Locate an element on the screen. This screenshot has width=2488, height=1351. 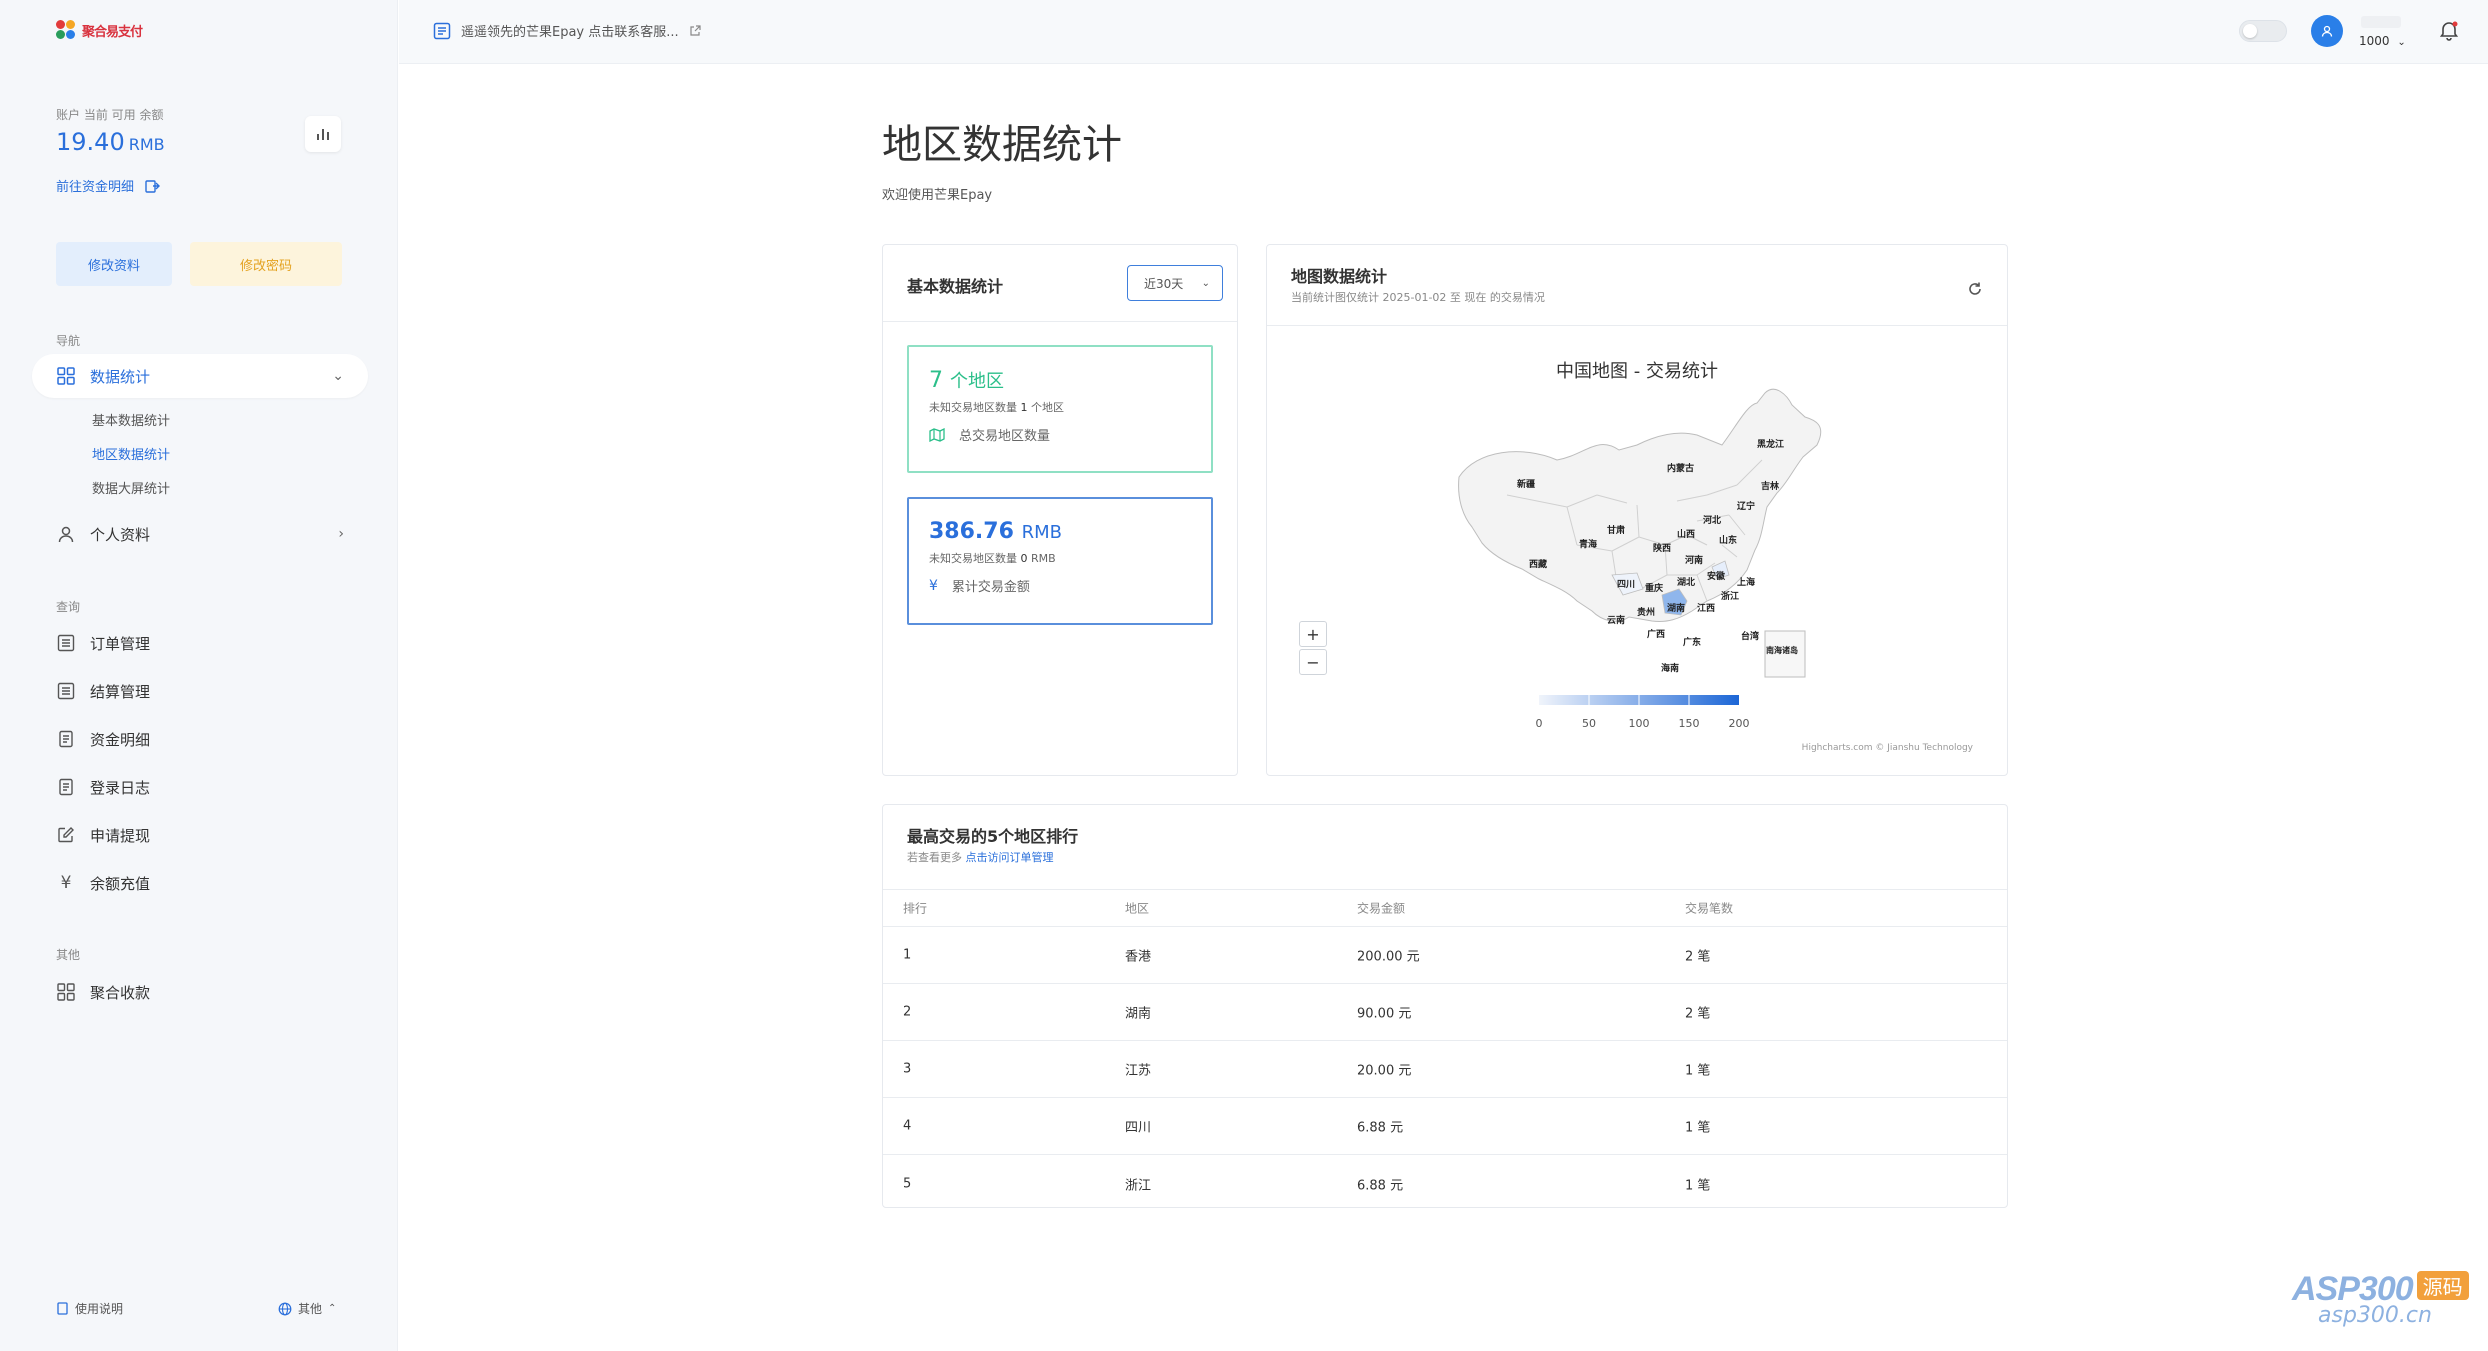
sidebar-item-label: 余额充值 is located at coordinates (120, 883).